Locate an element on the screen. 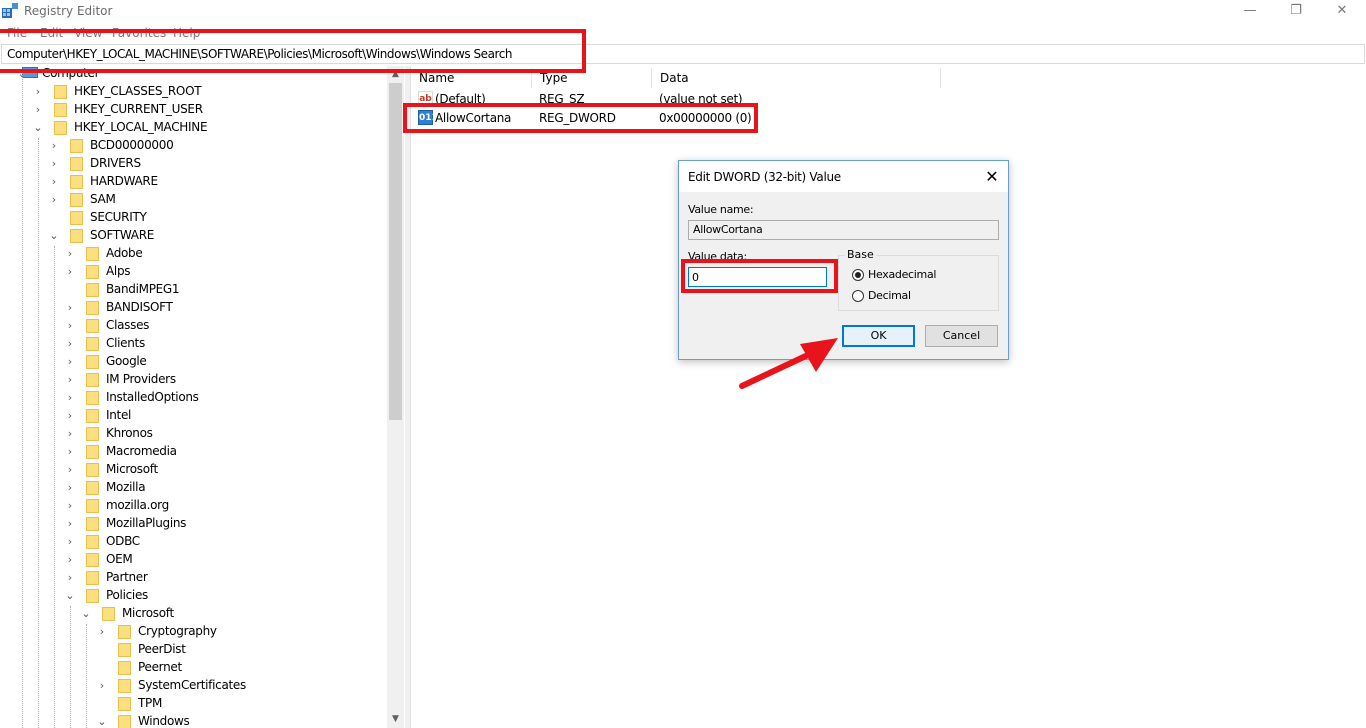  tree-item: › Classes is located at coordinates (193, 326).